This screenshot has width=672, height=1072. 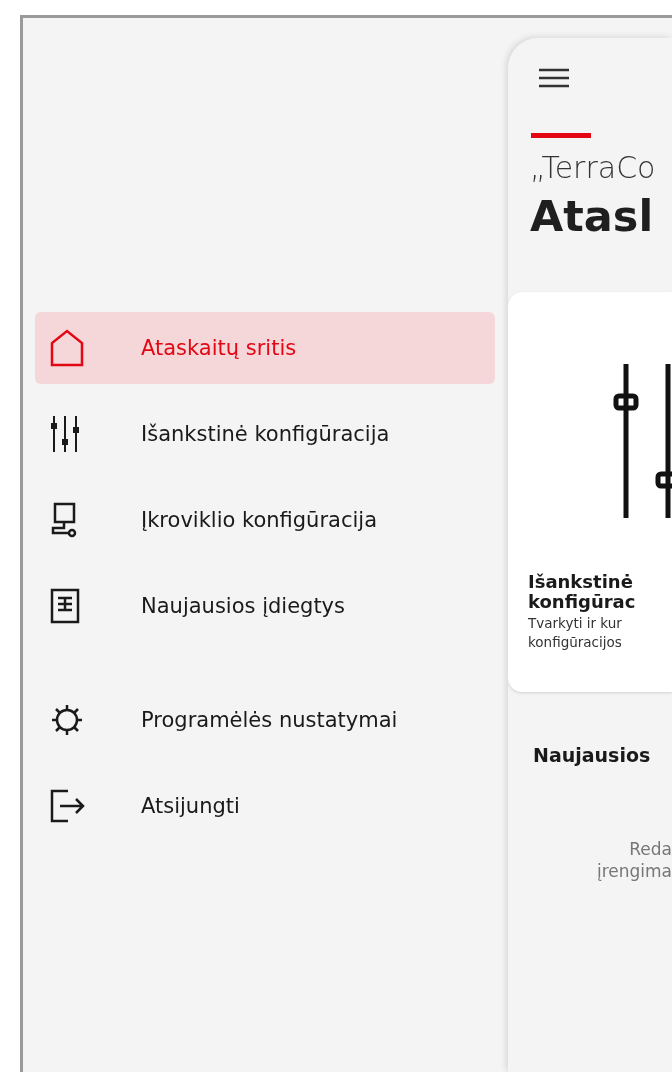 I want to click on sliders-icon, so click(x=65, y=434).